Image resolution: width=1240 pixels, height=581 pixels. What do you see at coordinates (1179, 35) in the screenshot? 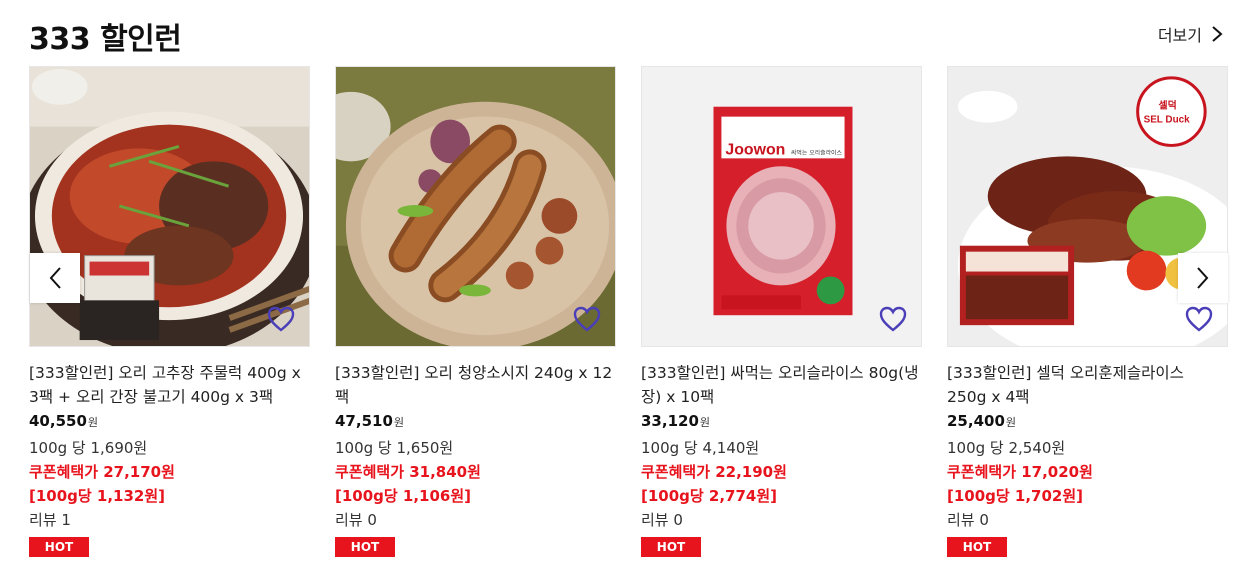
I see `more-label: 더보기` at bounding box center [1179, 35].